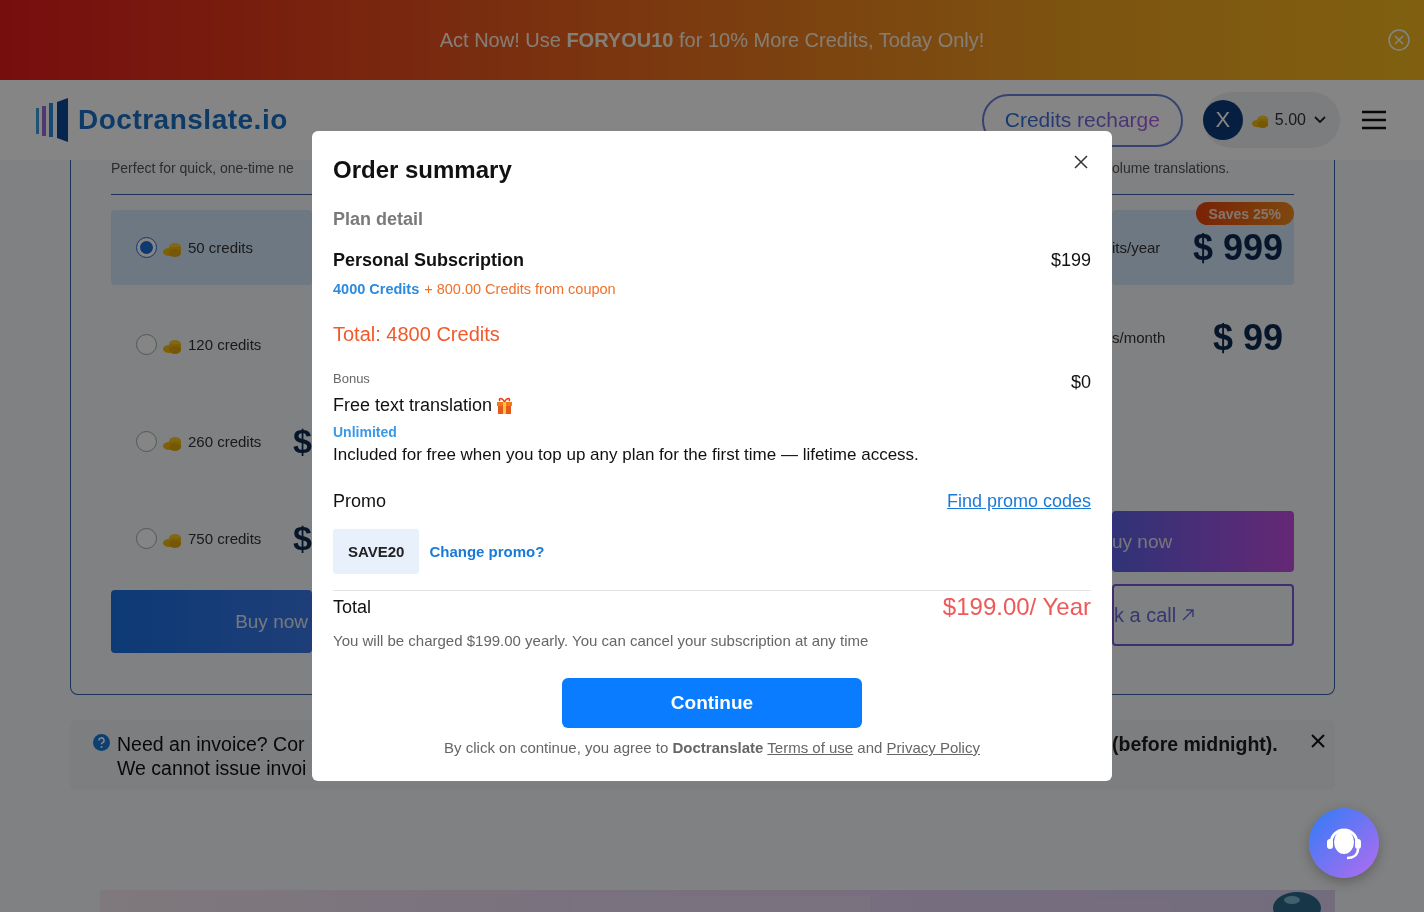  What do you see at coordinates (352, 607) in the screenshot?
I see `total-label: Total` at bounding box center [352, 607].